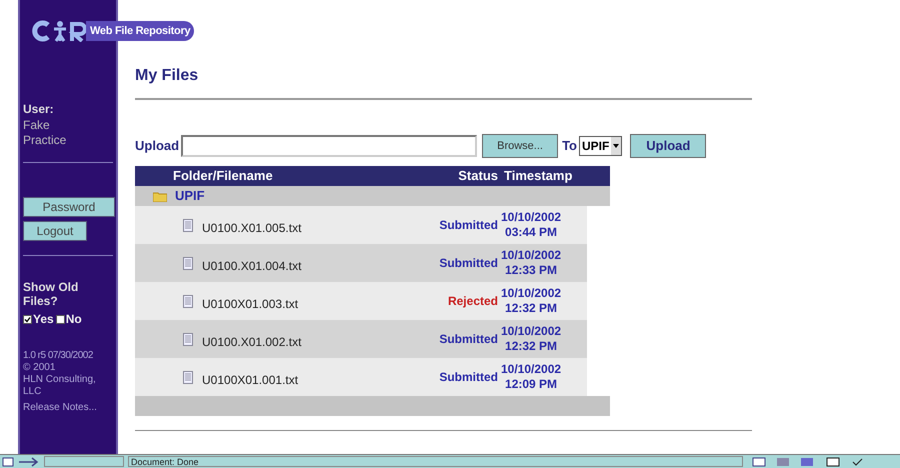 This screenshot has height=468, width=900. Describe the element at coordinates (43, 319) in the screenshot. I see `option-label: Yes` at that location.